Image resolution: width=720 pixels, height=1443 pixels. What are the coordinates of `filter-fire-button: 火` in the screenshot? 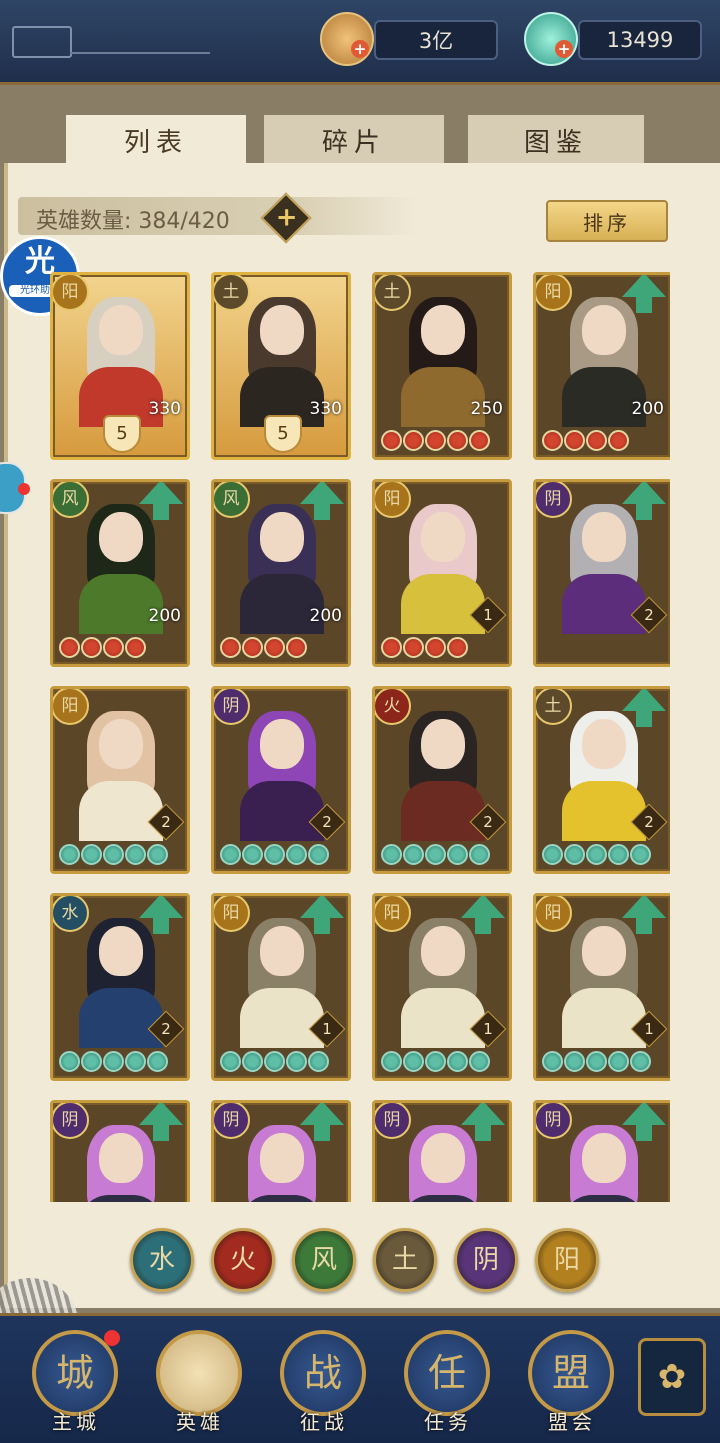 It's located at (243, 1260).